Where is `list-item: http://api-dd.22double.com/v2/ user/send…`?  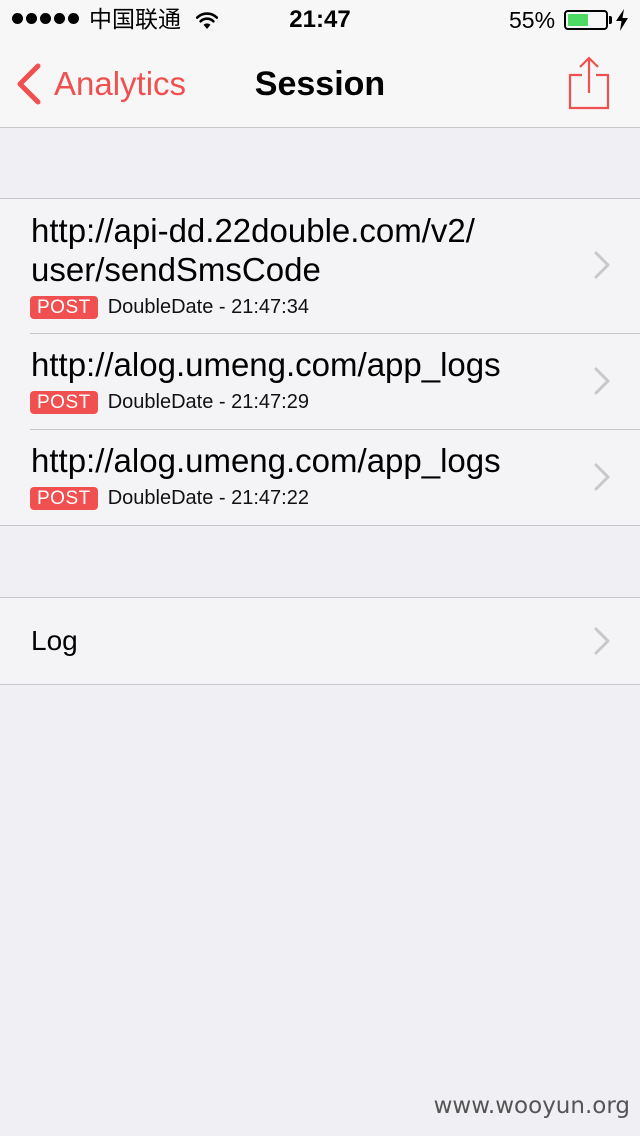
list-item: http://api-dd.22double.com/v2/ user/send… is located at coordinates (320, 266).